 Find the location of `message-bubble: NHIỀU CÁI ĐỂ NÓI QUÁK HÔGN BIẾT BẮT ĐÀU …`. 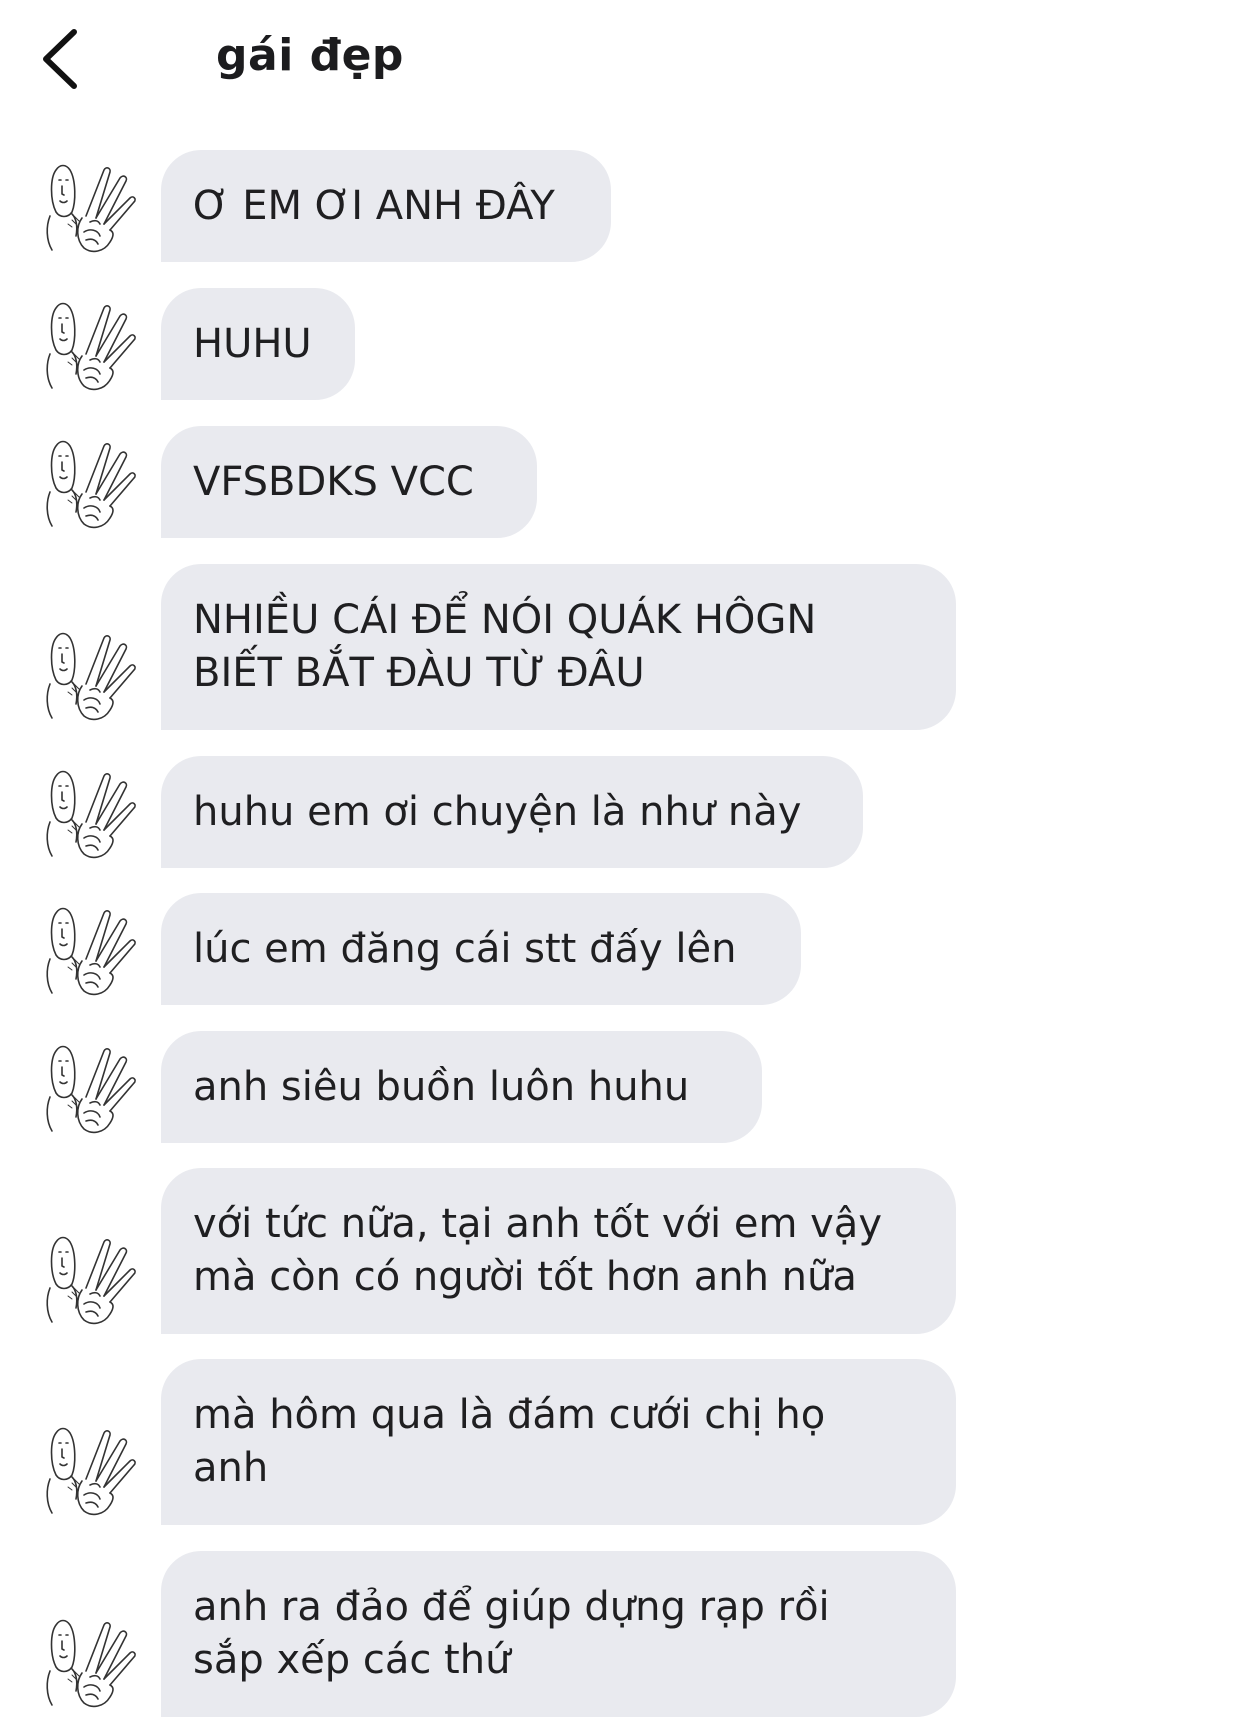

message-bubble: NHIỀU CÁI ĐỂ NÓI QUÁK HÔGN BIẾT BẮT ĐÀU … is located at coordinates (558, 647).